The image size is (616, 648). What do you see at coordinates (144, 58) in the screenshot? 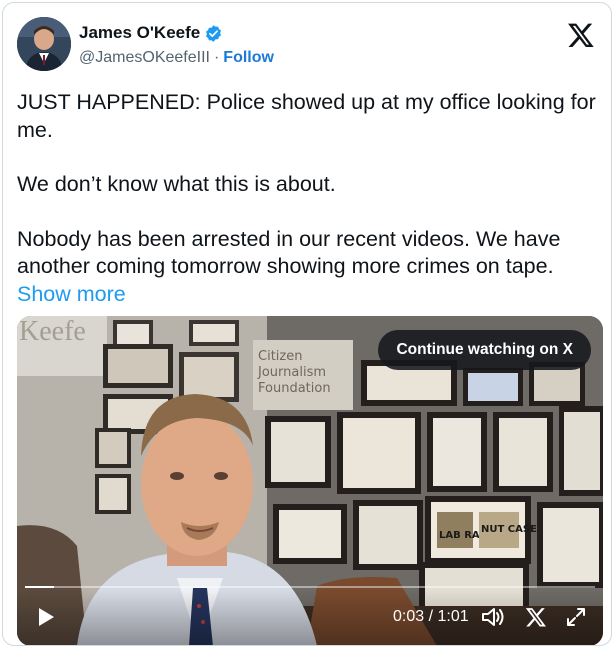
I see `author-handle: @JamesOKeefeIII` at bounding box center [144, 58].